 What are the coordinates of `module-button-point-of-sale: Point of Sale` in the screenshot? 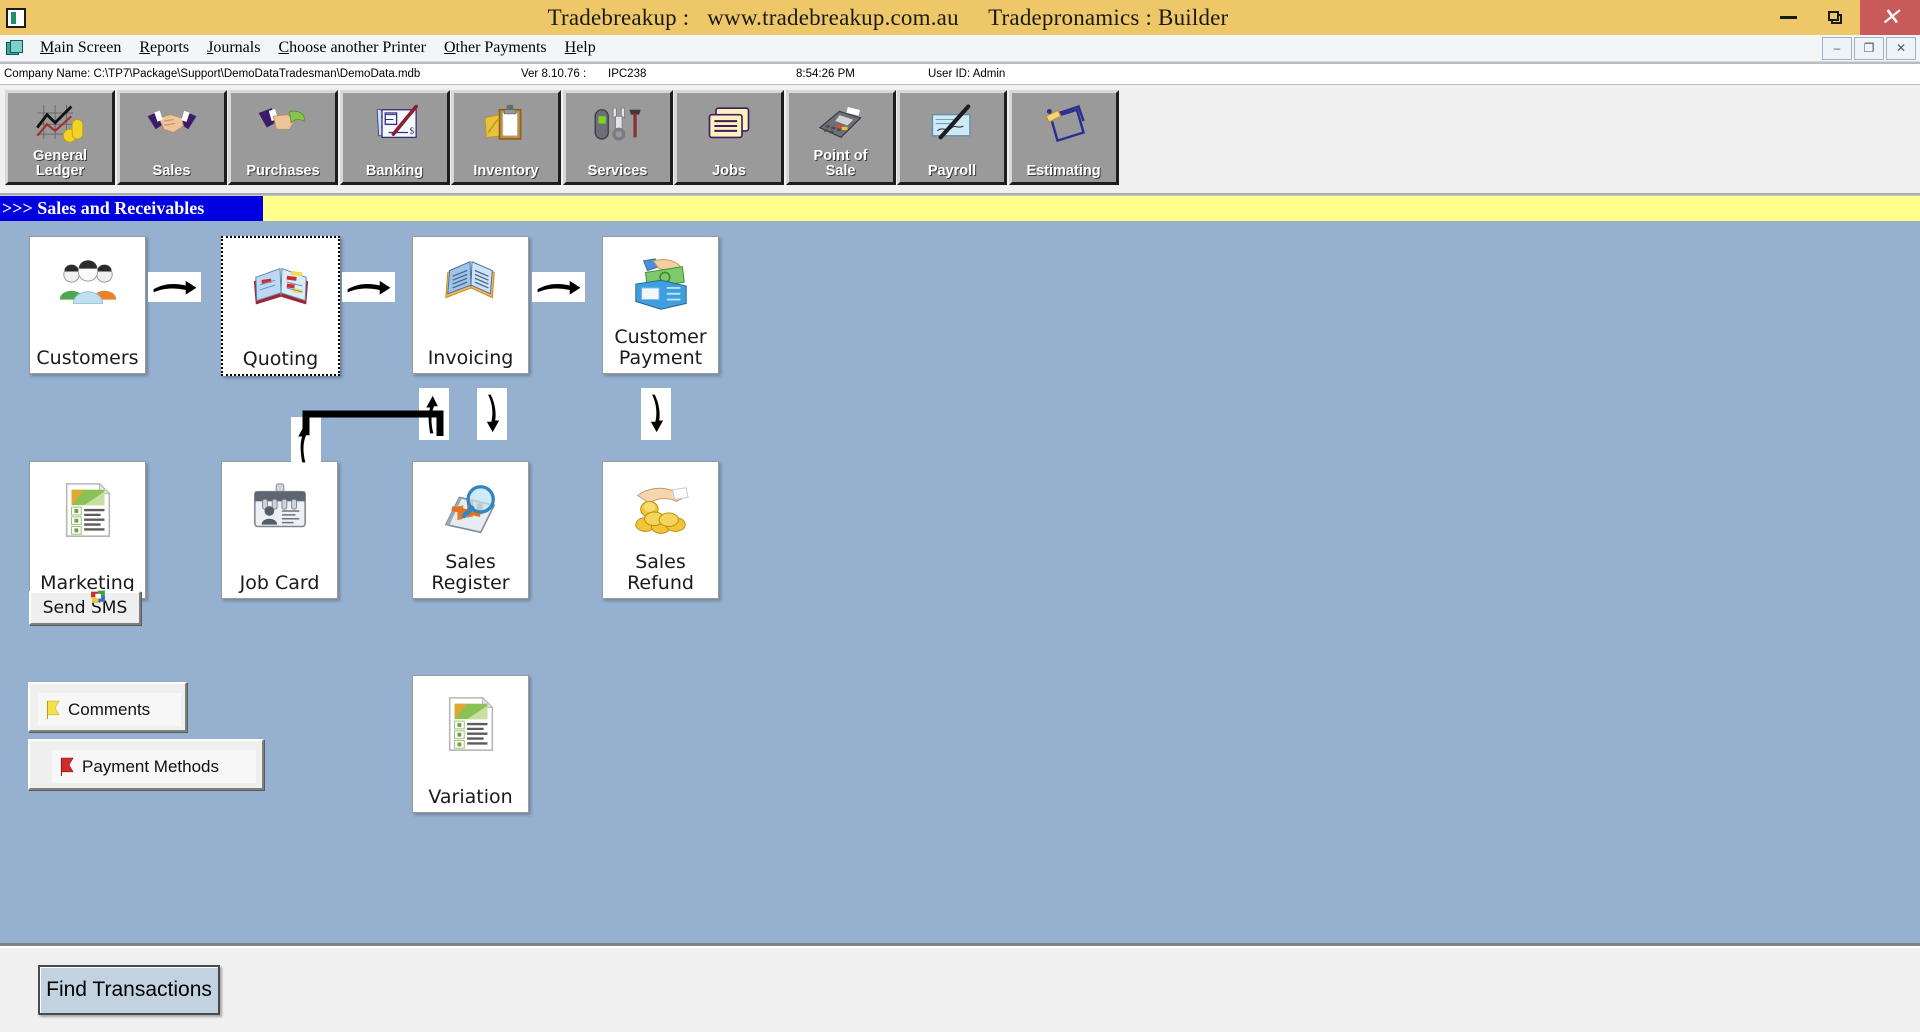 It's located at (840, 137).